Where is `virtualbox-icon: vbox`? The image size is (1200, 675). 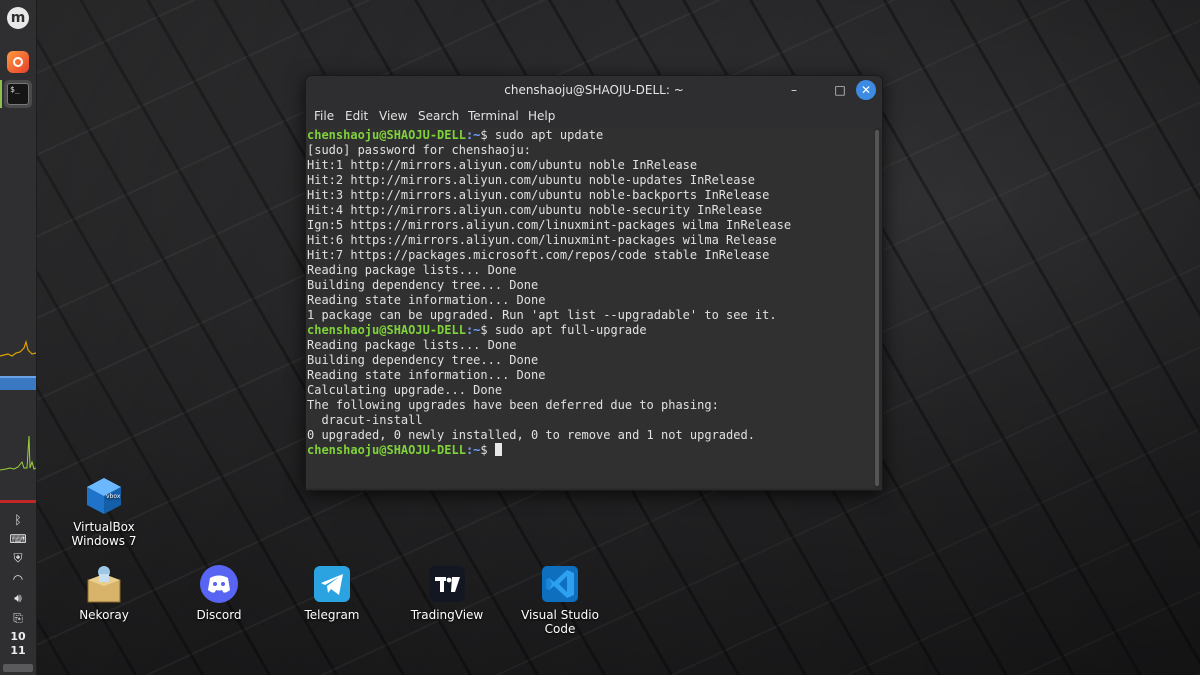 virtualbox-icon: vbox is located at coordinates (104, 496).